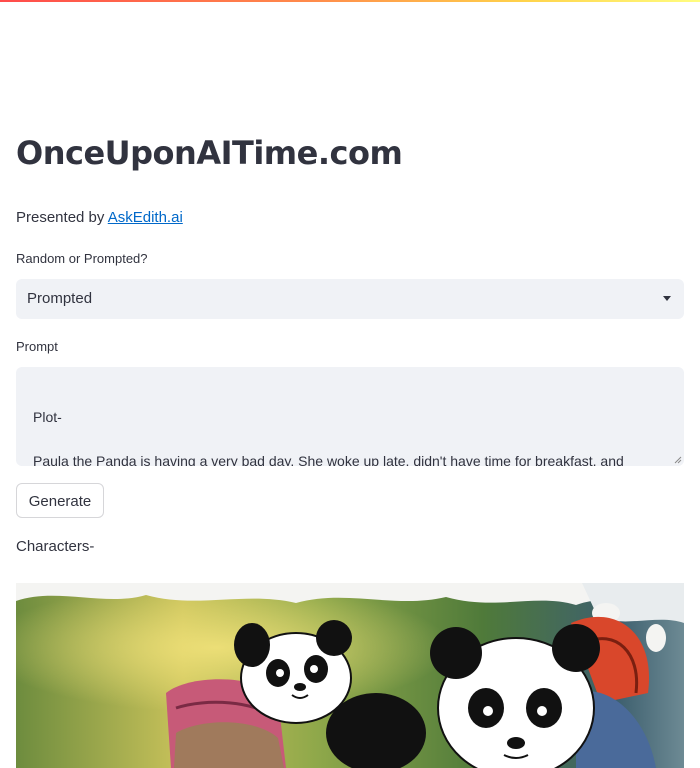 The width and height of the screenshot is (700, 768). I want to click on askedith-link: AskEdith.ai, so click(145, 217).